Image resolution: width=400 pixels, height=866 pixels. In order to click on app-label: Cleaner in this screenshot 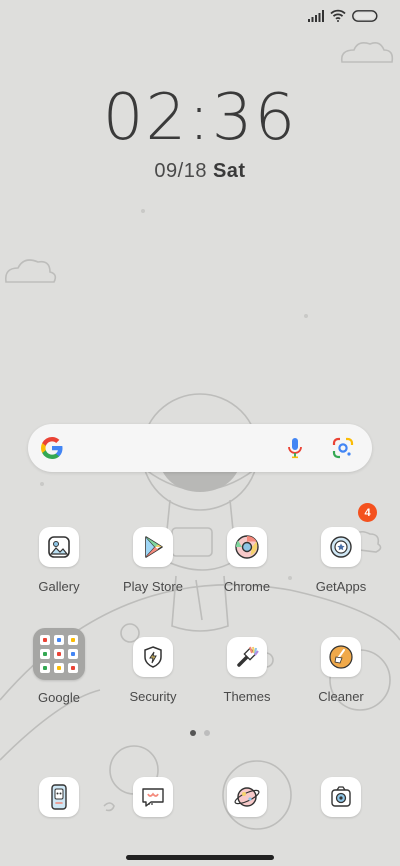, I will do `click(341, 696)`.